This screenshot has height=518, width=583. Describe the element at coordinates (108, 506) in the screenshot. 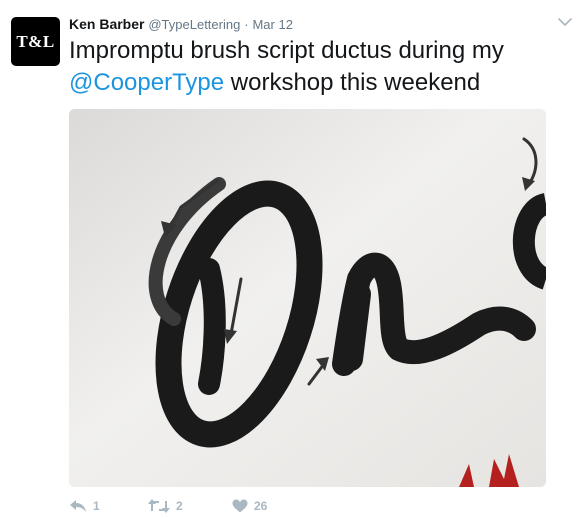

I see `reply-button: 1` at that location.